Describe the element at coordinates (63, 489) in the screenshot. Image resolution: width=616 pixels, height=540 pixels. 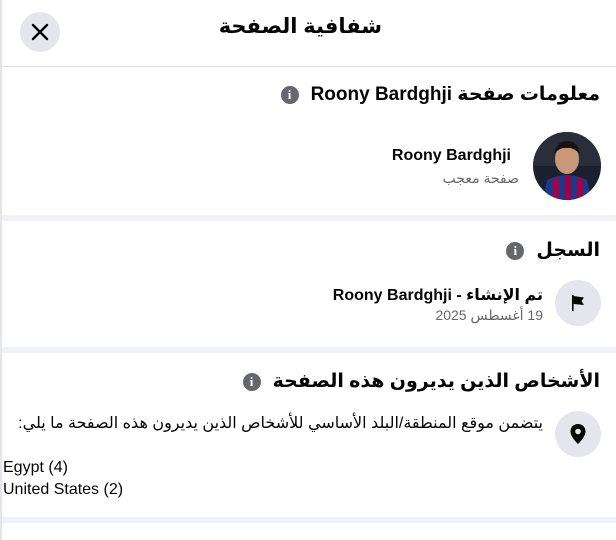
I see `country-united-states: United States (2)` at that location.